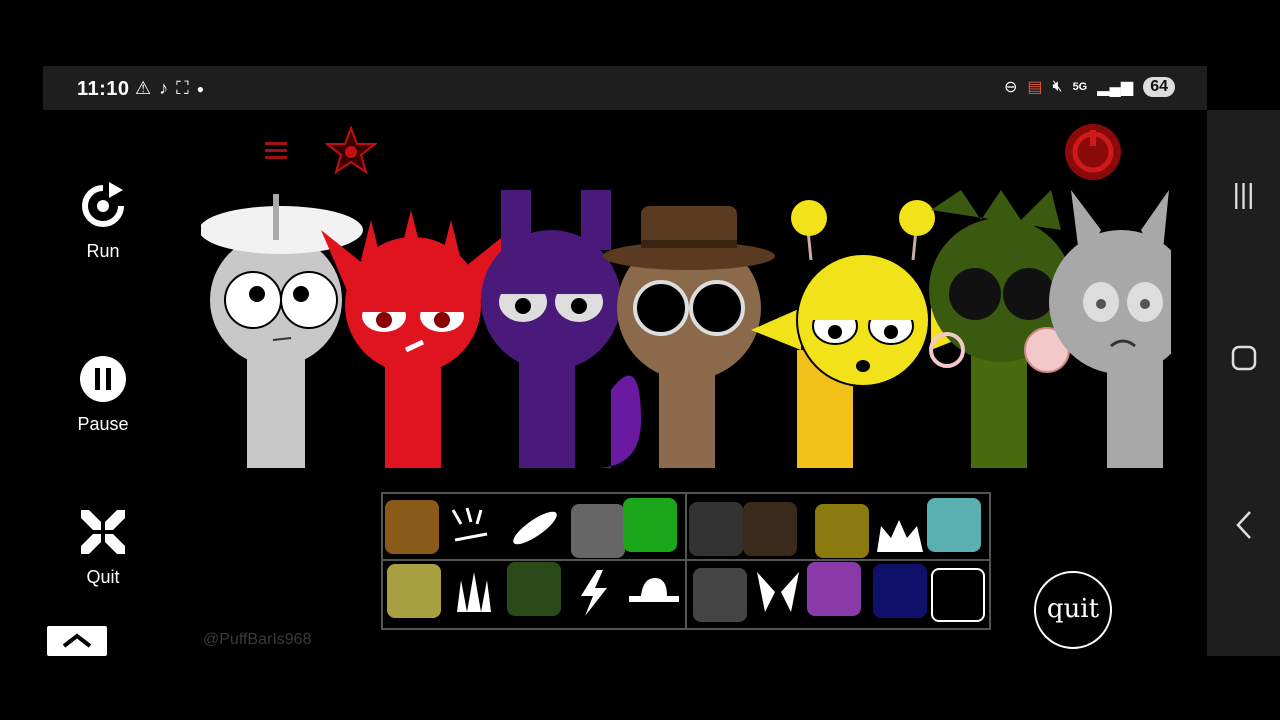  I want to click on run-control: Run, so click(103, 222).